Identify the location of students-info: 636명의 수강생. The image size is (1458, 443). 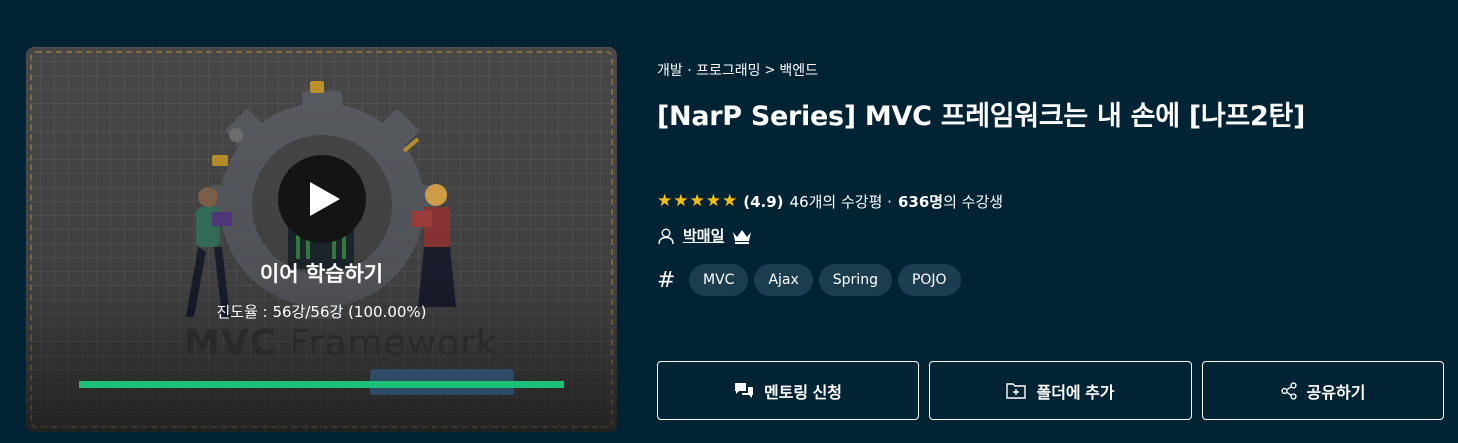
(950, 201).